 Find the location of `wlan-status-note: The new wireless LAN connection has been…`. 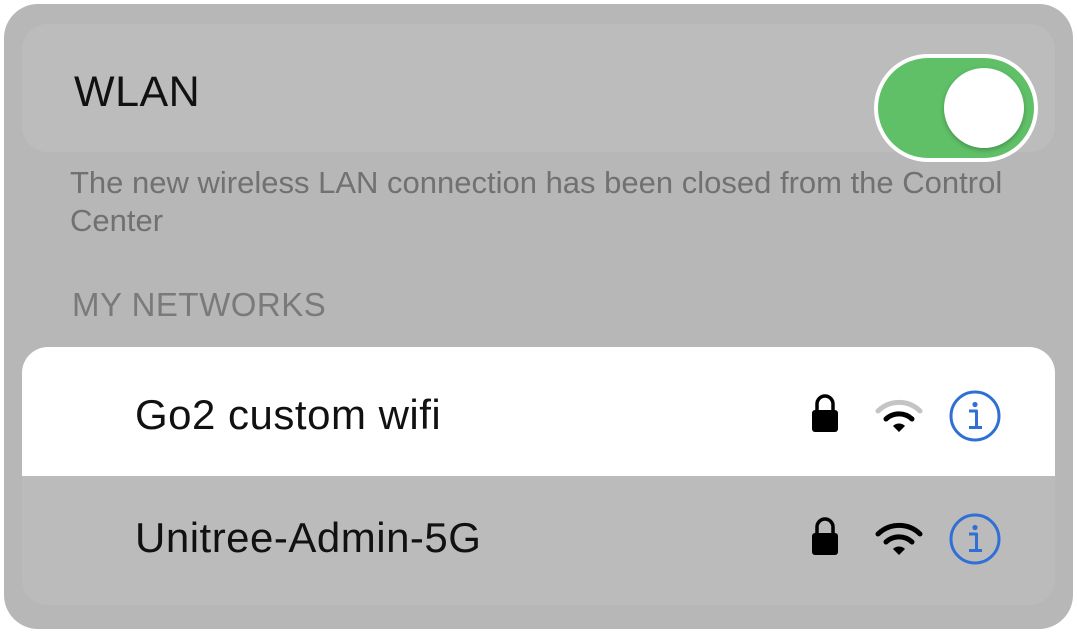

wlan-status-note: The new wireless LAN connection has been… is located at coordinates (536, 201).